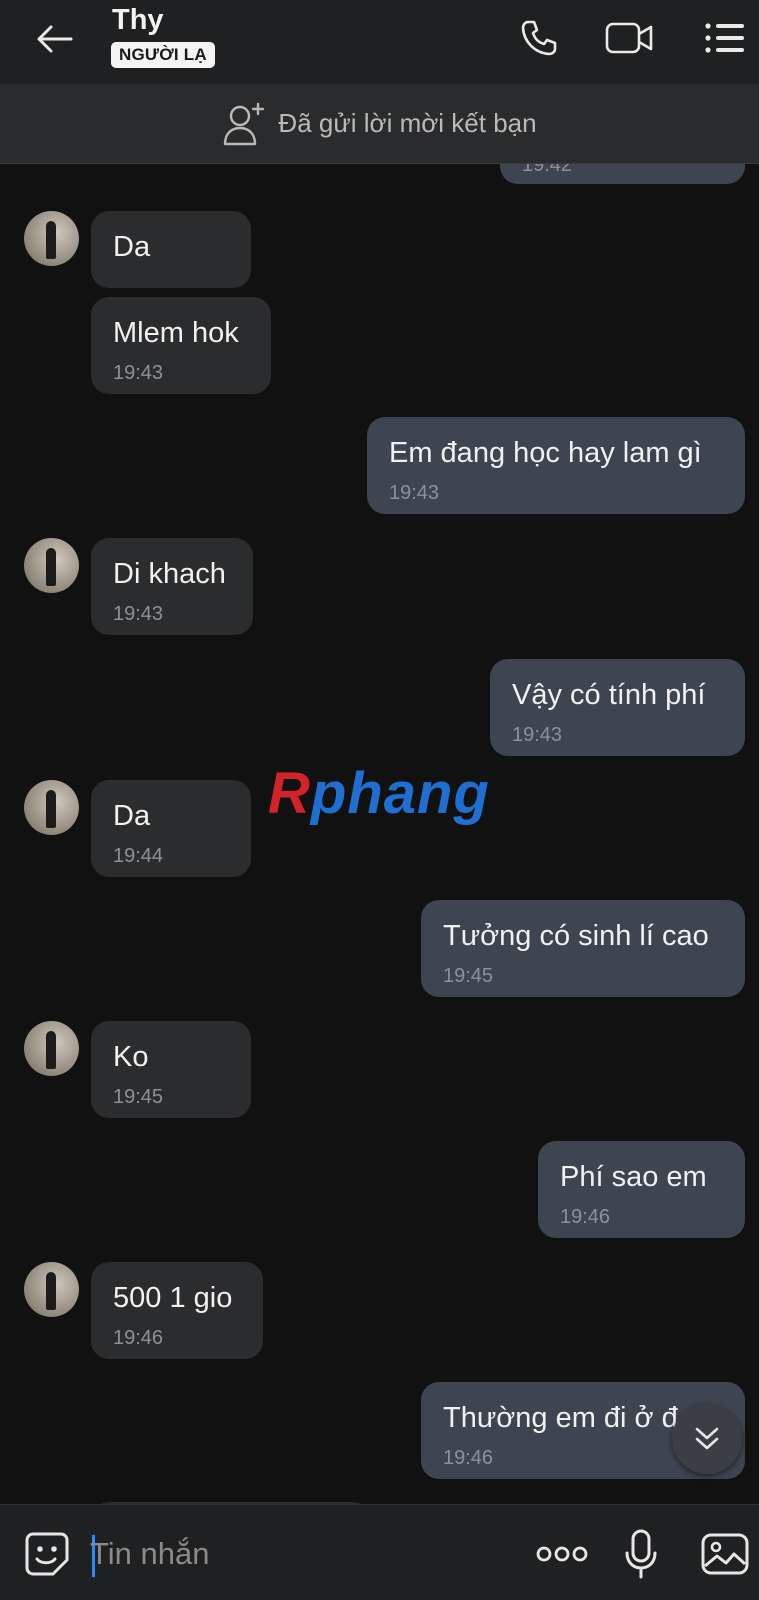 Image resolution: width=759 pixels, height=1600 pixels. I want to click on voice-call-button, so click(539, 38).